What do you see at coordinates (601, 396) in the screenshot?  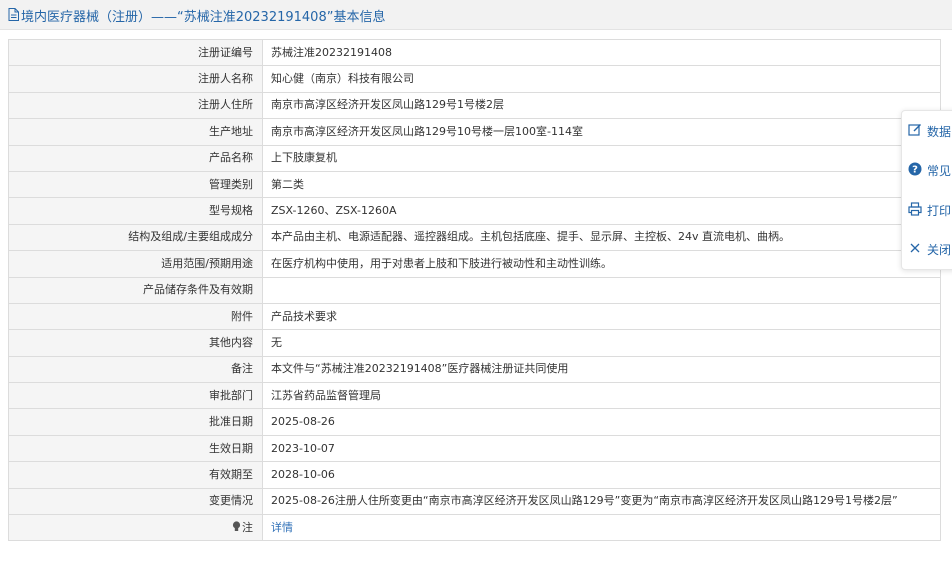 I see `field-value: 江苏省药品监督管理局` at bounding box center [601, 396].